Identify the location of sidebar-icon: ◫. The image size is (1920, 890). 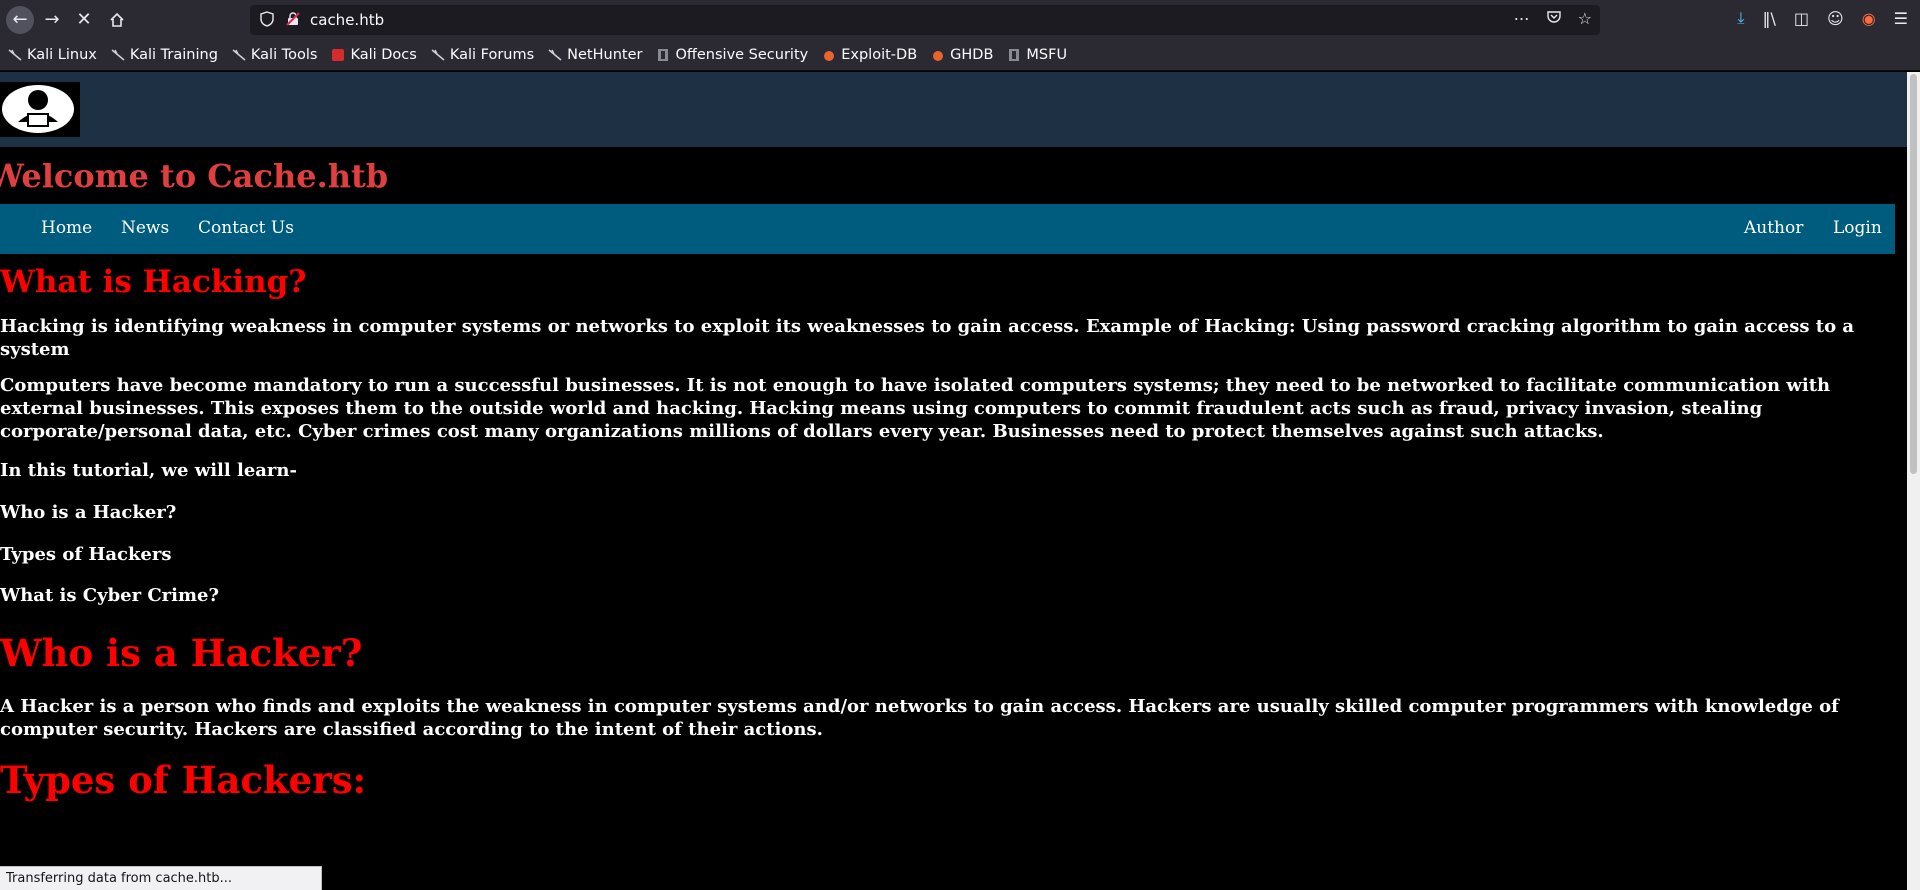
(1801, 18).